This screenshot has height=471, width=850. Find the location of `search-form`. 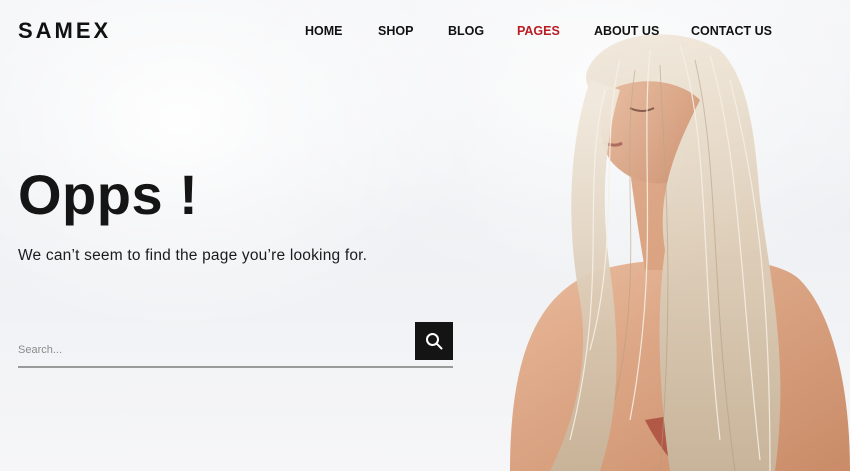

search-form is located at coordinates (235, 345).